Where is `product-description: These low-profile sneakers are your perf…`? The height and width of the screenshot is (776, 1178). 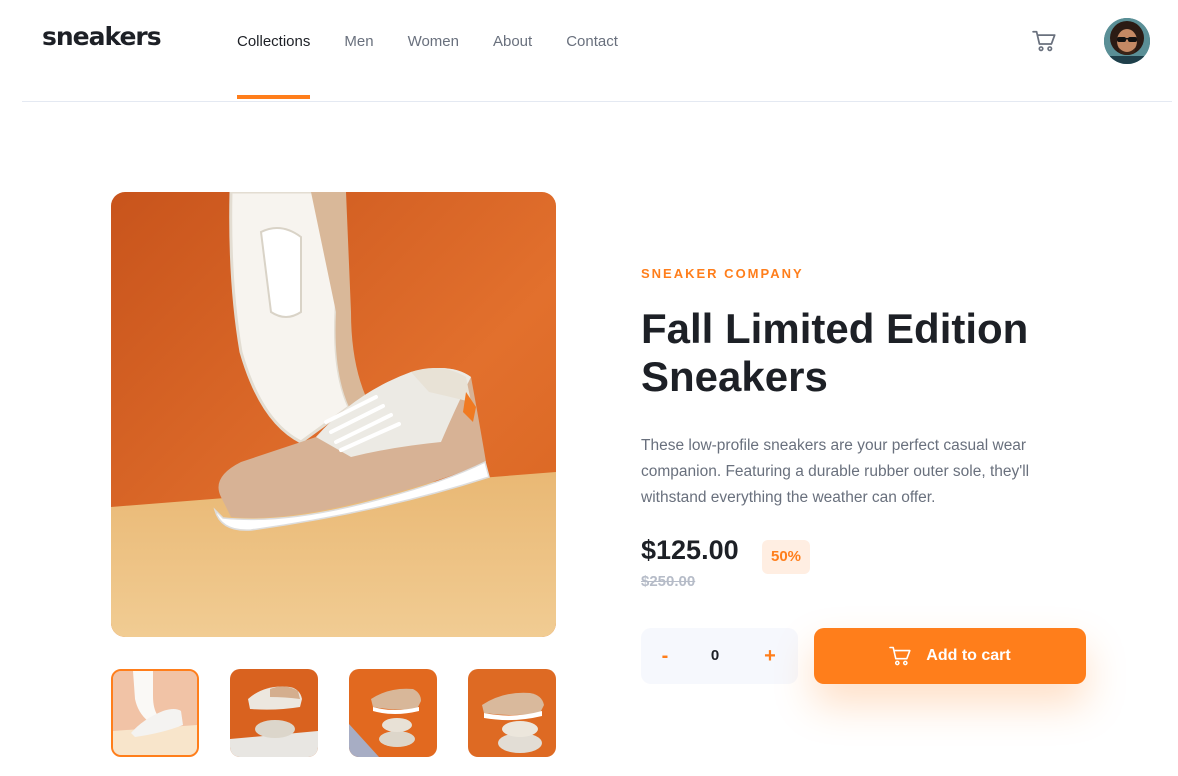 product-description: These low-profile sneakers are your perf… is located at coordinates (835, 471).